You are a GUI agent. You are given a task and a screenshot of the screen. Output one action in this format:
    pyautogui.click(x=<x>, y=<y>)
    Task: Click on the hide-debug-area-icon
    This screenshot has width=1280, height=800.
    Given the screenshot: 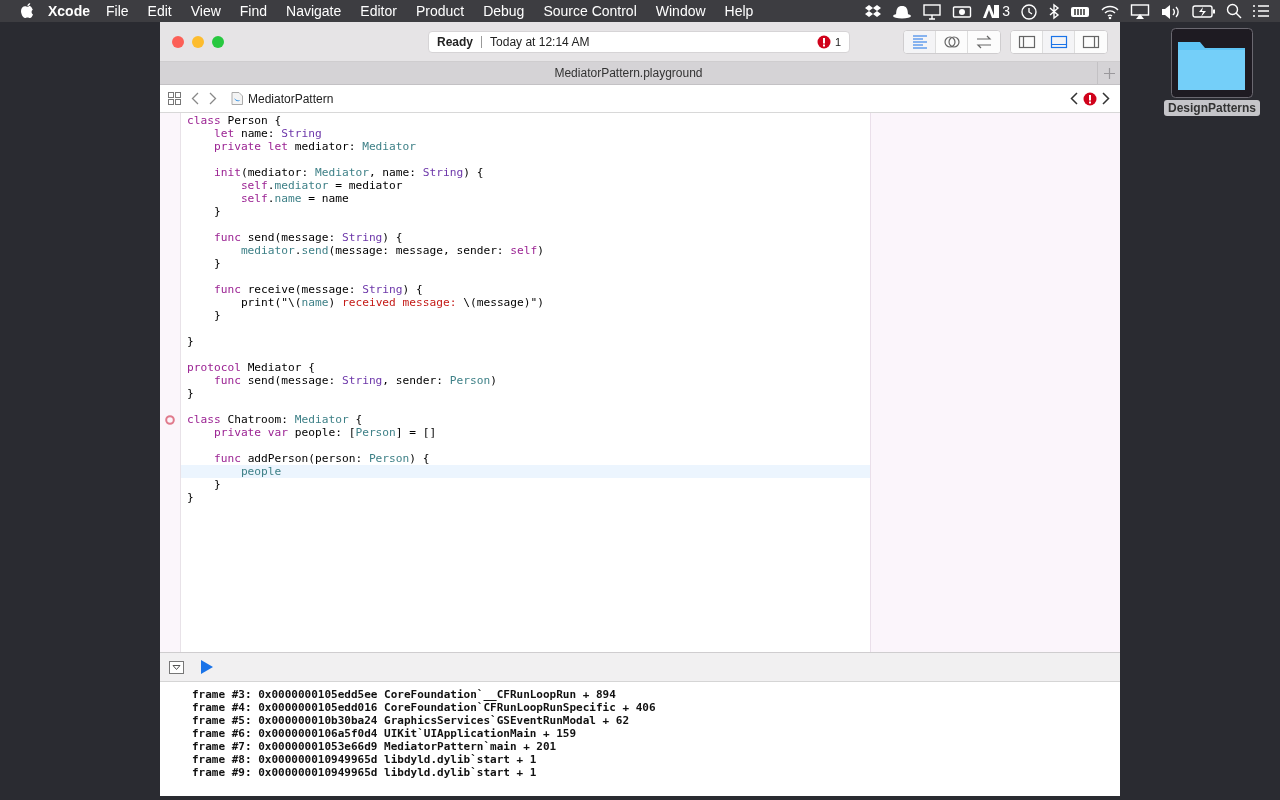 What is the action you would take?
    pyautogui.click(x=176, y=667)
    